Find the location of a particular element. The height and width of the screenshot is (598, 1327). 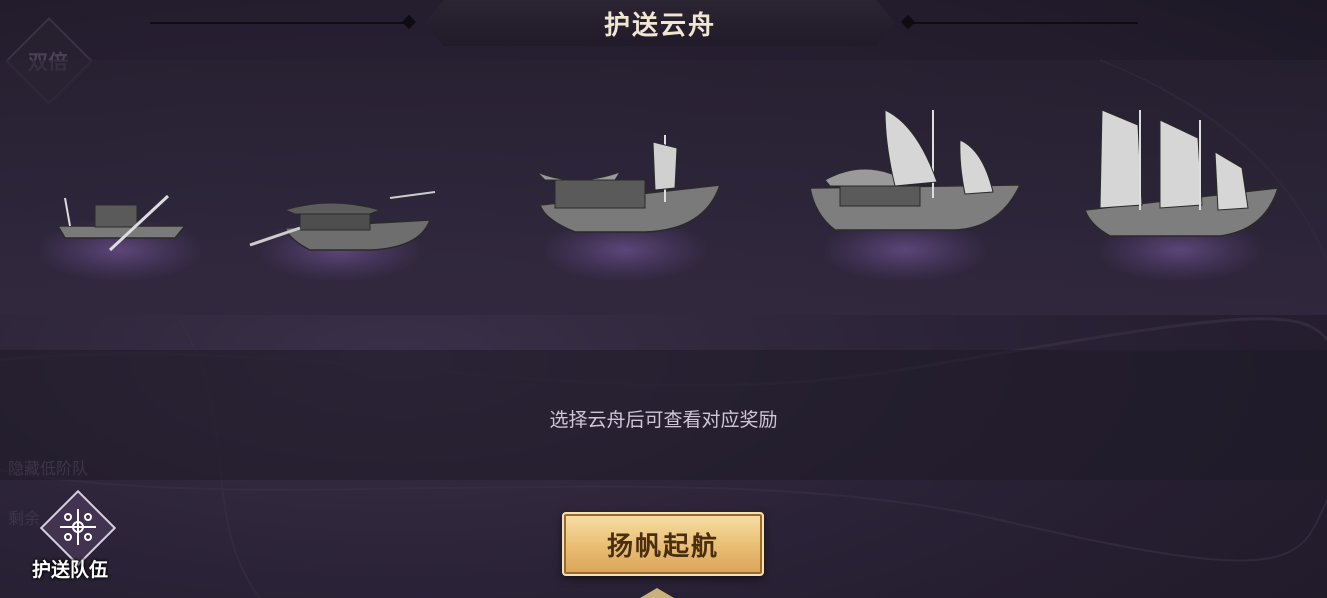

galleon-boat-icon is located at coordinates (915, 170).